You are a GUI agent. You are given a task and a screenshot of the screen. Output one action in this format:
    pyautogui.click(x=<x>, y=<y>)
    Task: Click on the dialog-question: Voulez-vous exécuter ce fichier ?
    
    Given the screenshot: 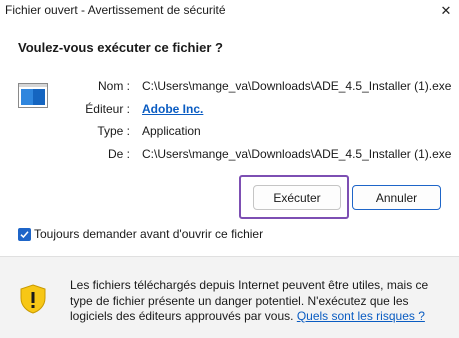 What is the action you would take?
    pyautogui.click(x=120, y=47)
    